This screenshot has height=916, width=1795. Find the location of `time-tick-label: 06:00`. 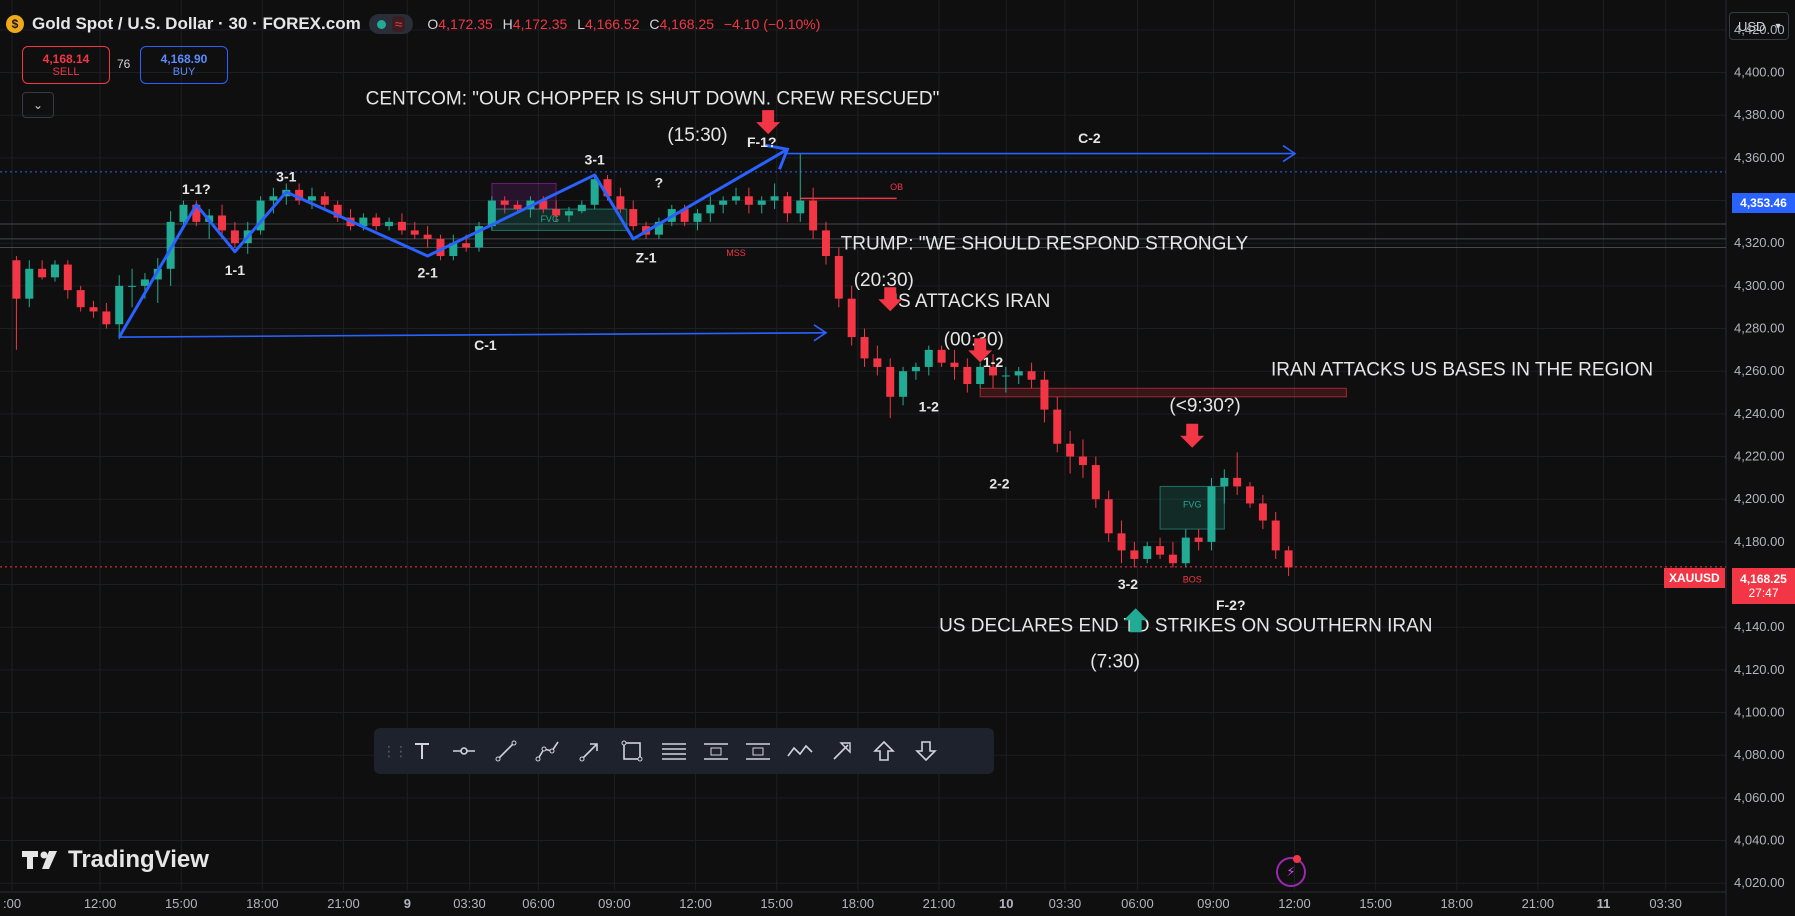

time-tick-label: 06:00 is located at coordinates (1137, 903).